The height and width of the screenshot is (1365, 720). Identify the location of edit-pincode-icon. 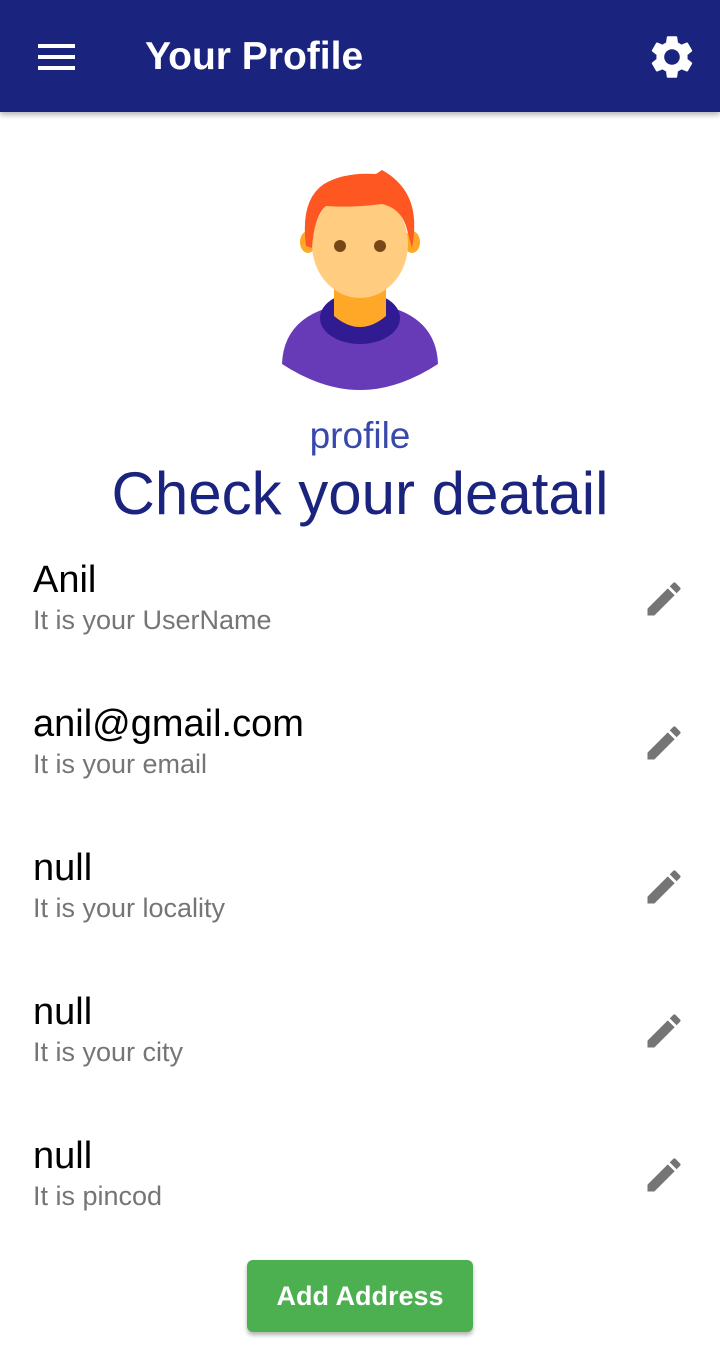
(664, 1175).